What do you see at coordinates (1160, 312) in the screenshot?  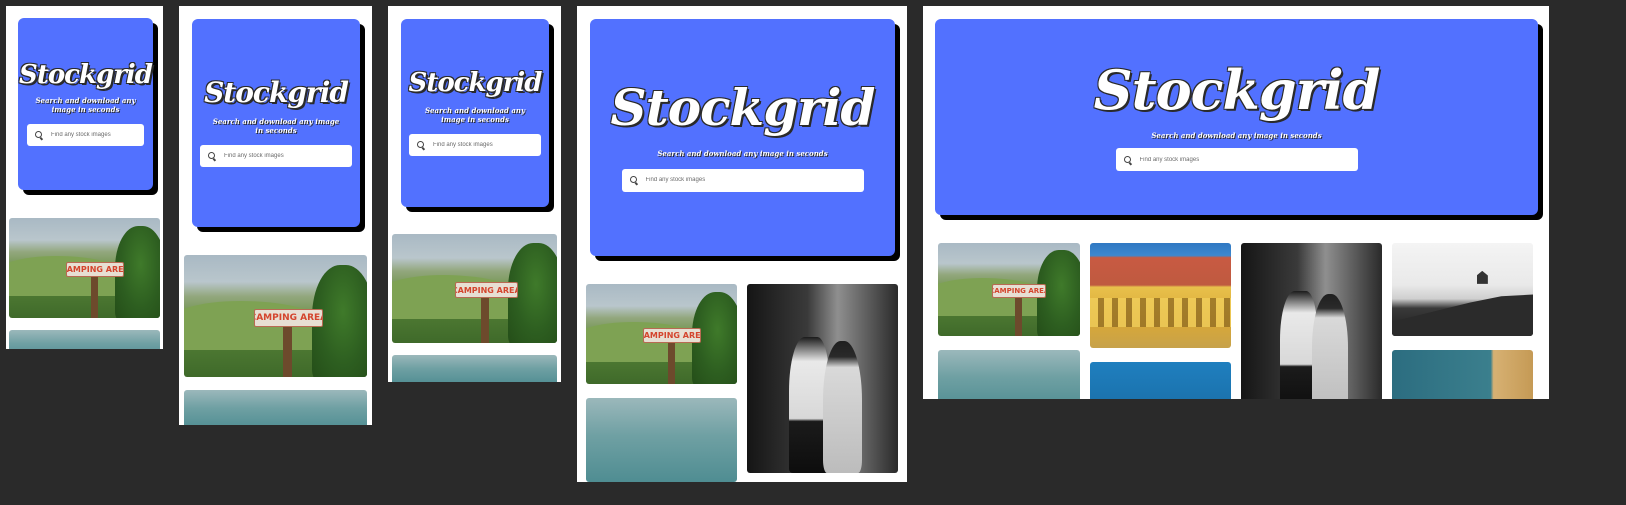 I see `colonnade-shape` at bounding box center [1160, 312].